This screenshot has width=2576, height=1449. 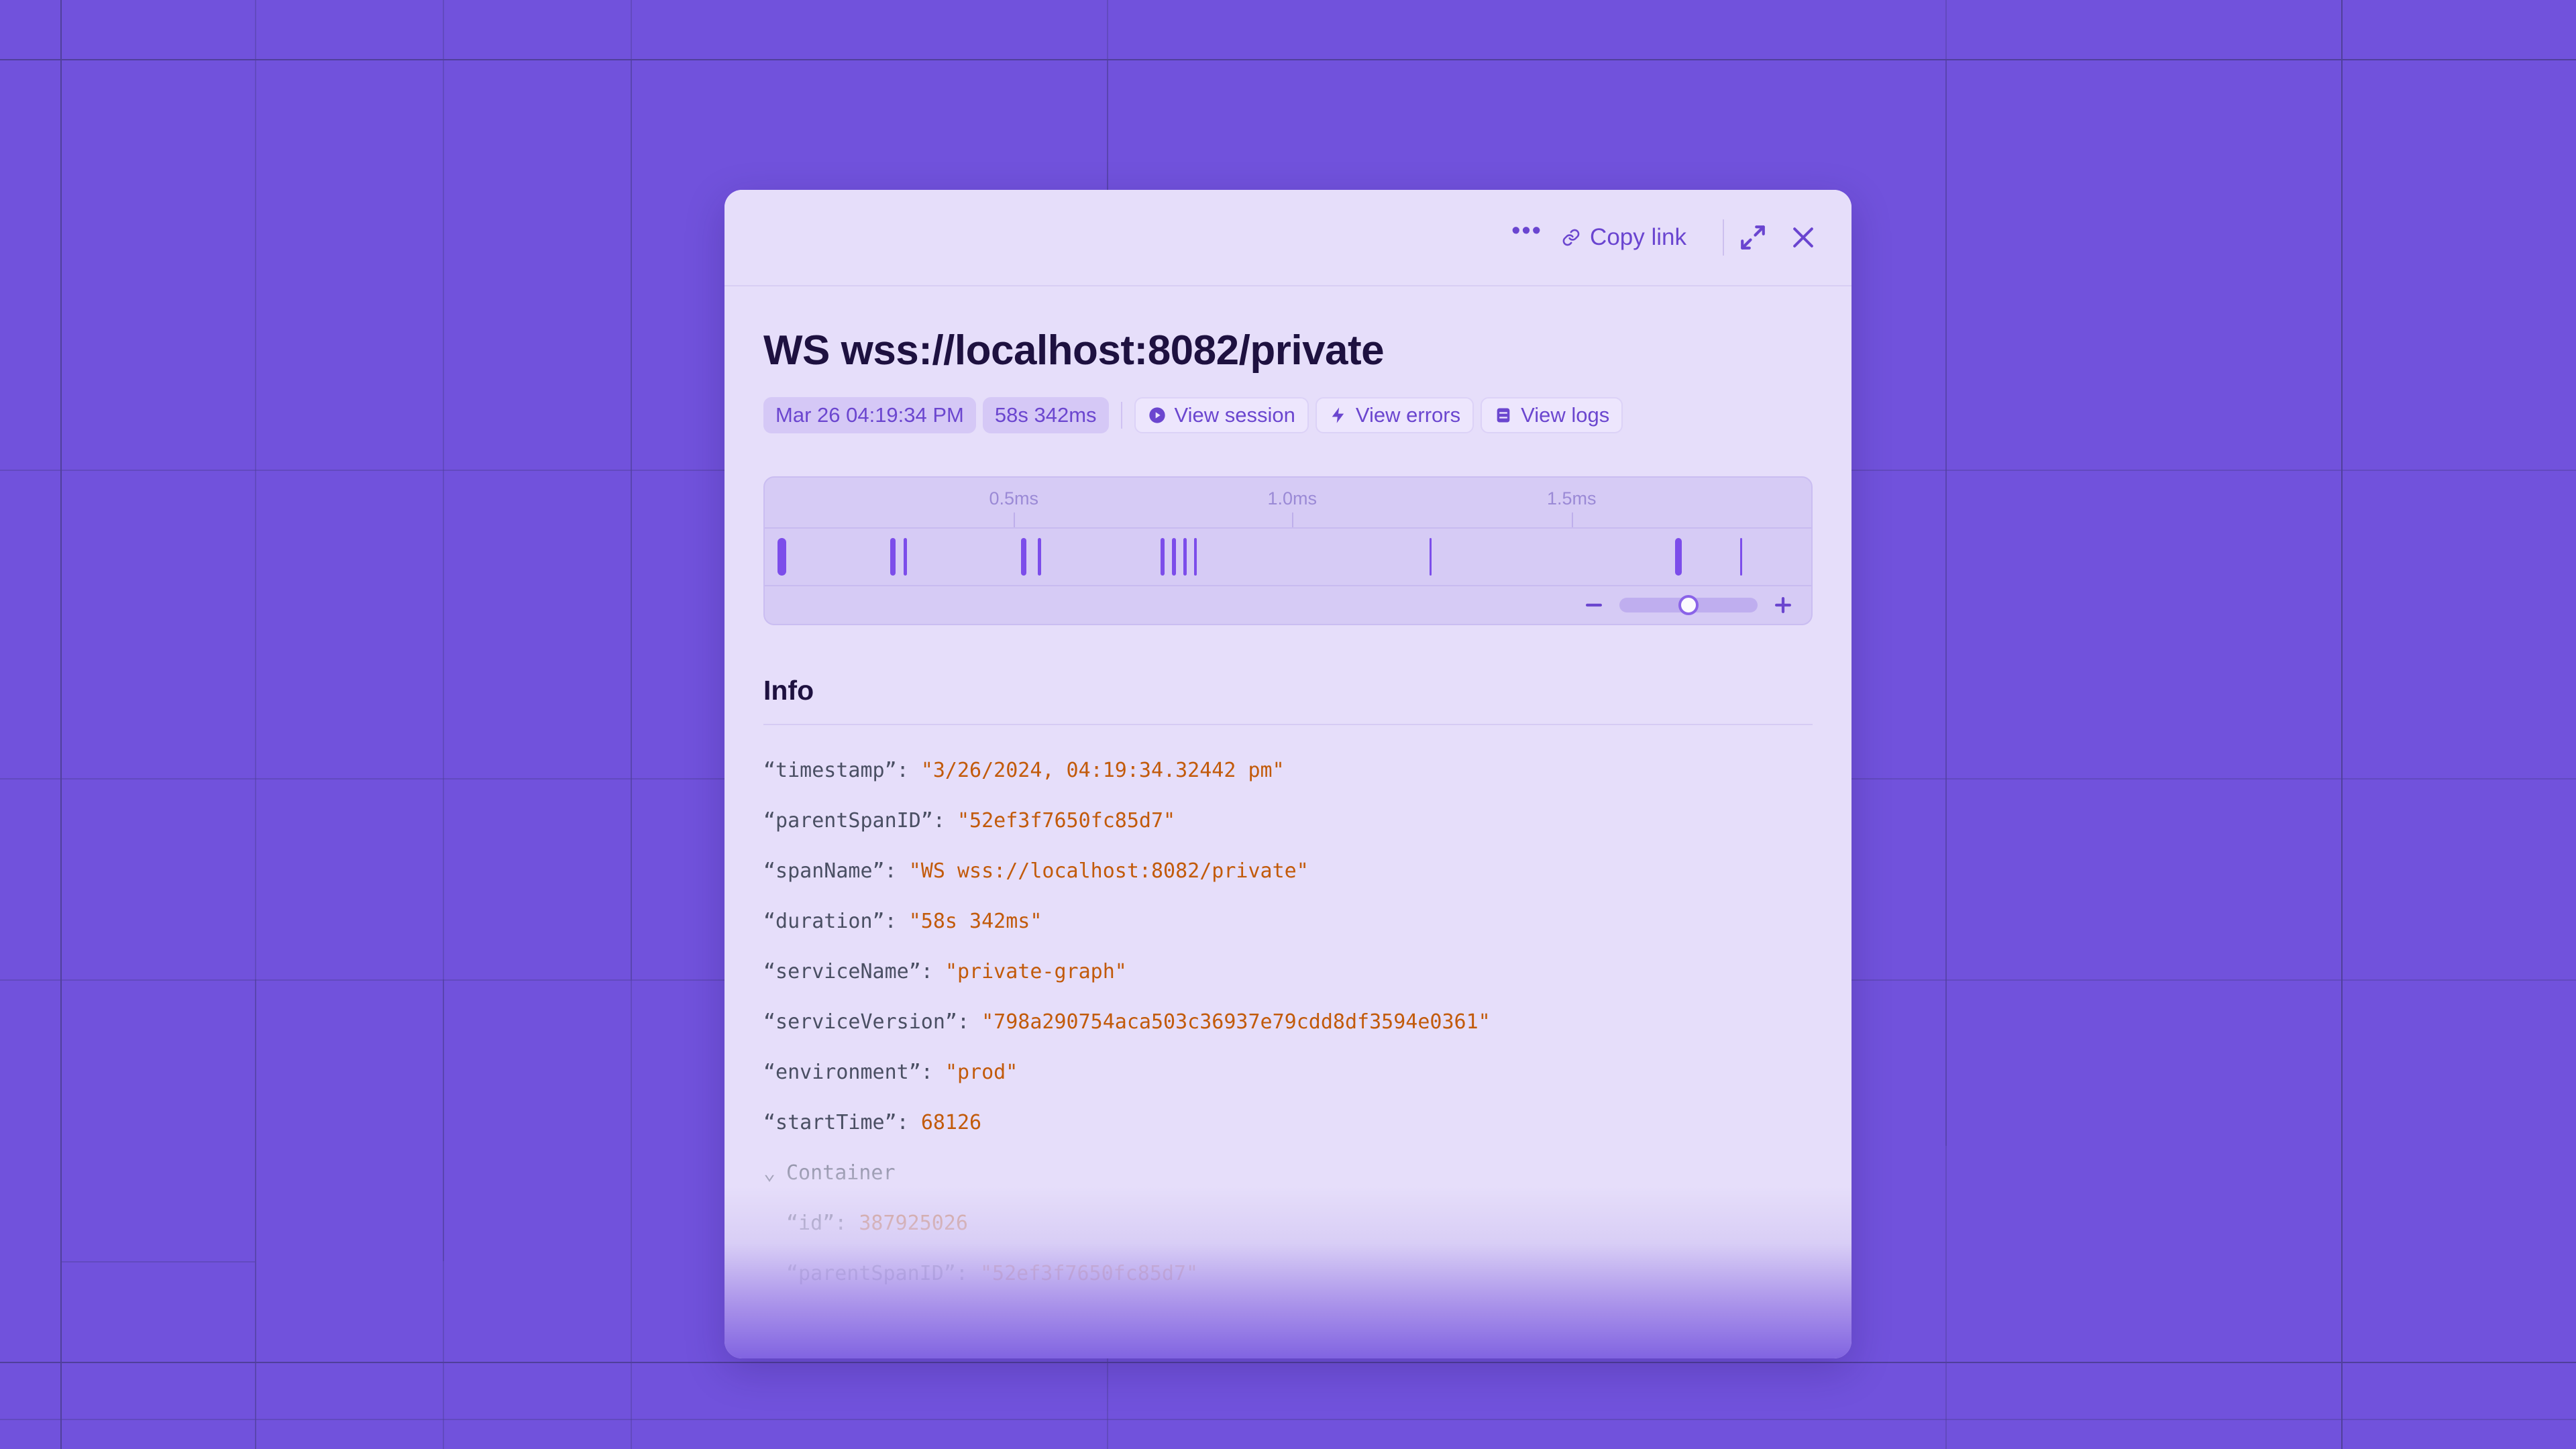 I want to click on expand-button, so click(x=1753, y=237).